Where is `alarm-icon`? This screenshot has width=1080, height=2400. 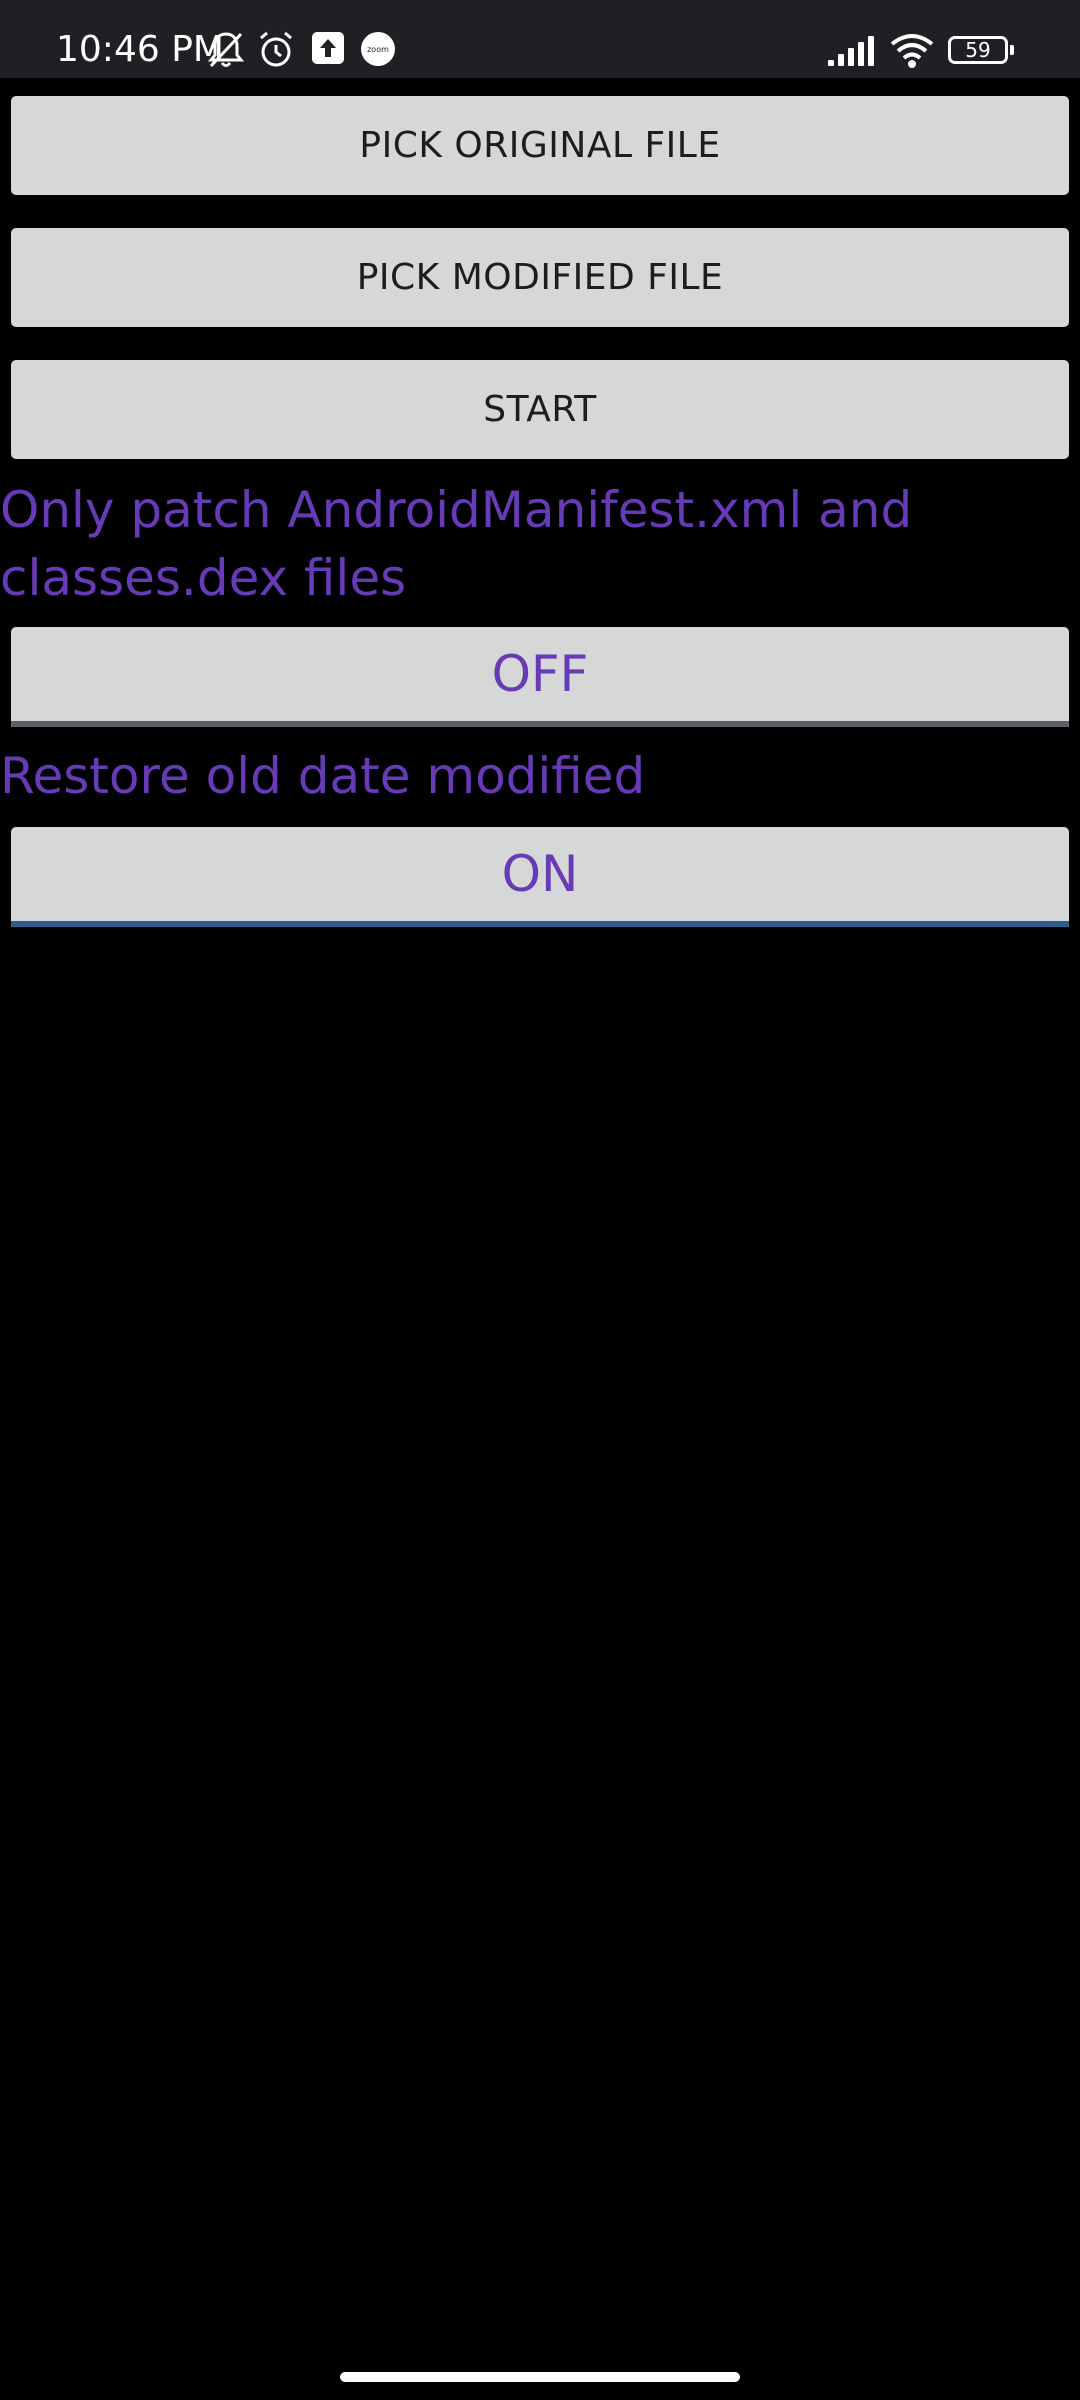
alarm-icon is located at coordinates (276, 50).